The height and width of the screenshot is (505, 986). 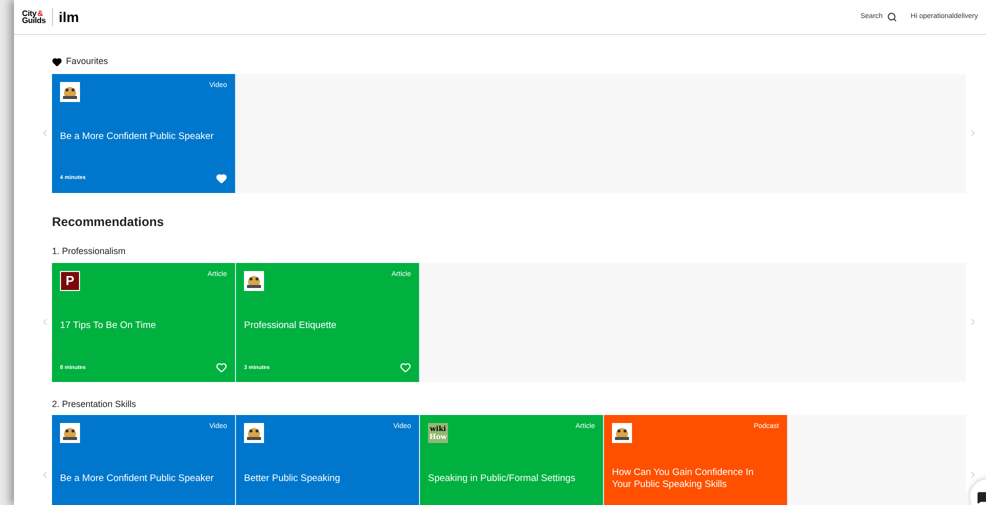 What do you see at coordinates (108, 222) in the screenshot?
I see `section-heading: Recommendations` at bounding box center [108, 222].